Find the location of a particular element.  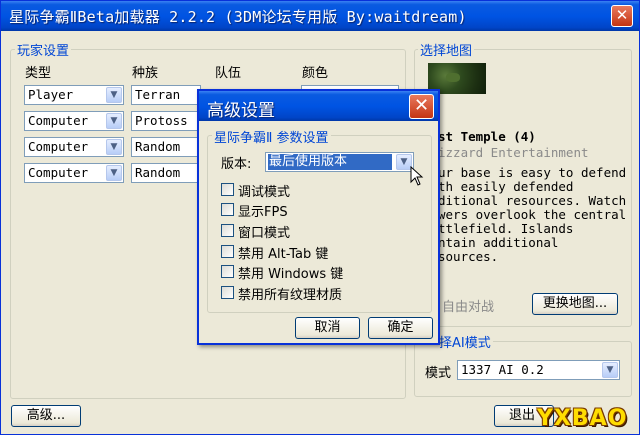

player3-race-value: Random is located at coordinates (158, 146).